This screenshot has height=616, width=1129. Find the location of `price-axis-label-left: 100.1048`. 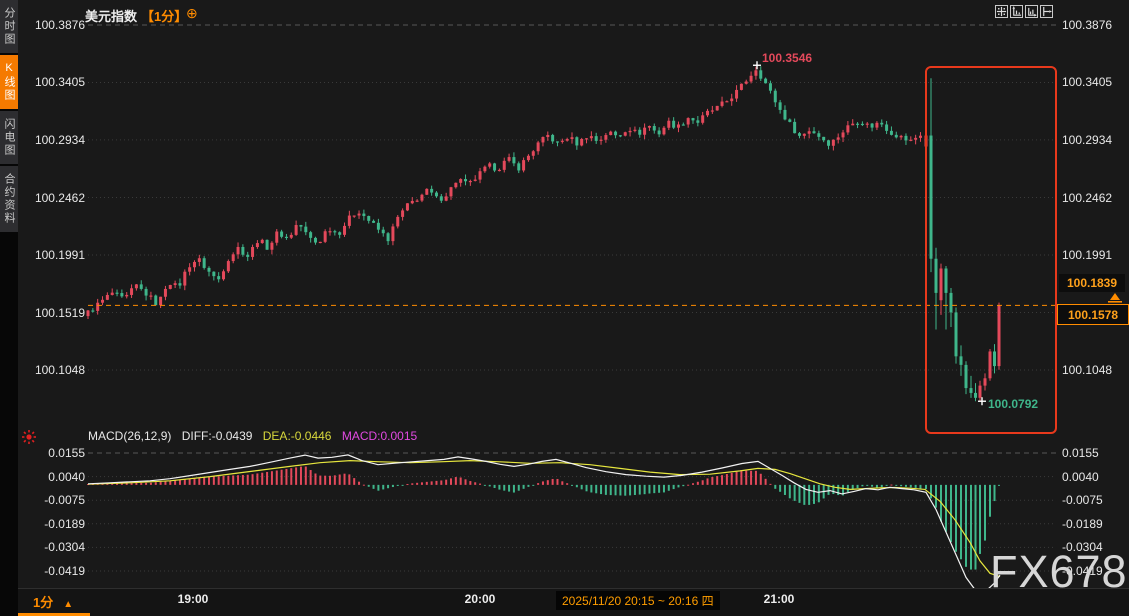

price-axis-label-left: 100.1048 is located at coordinates (59, 370).